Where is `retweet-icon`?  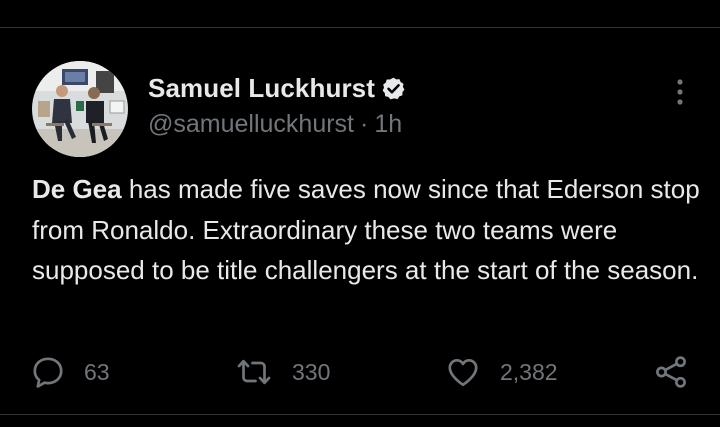 retweet-icon is located at coordinates (254, 372).